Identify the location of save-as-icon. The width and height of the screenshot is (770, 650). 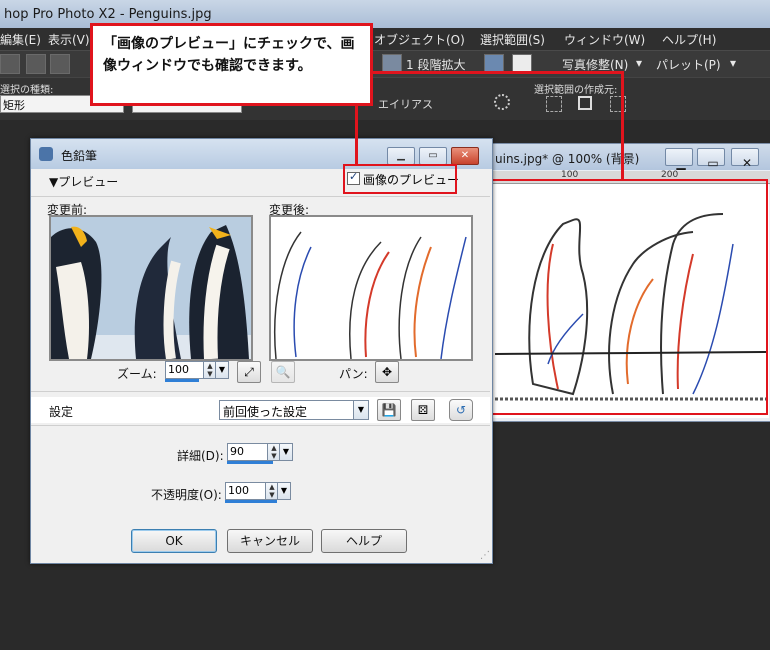
(60, 64).